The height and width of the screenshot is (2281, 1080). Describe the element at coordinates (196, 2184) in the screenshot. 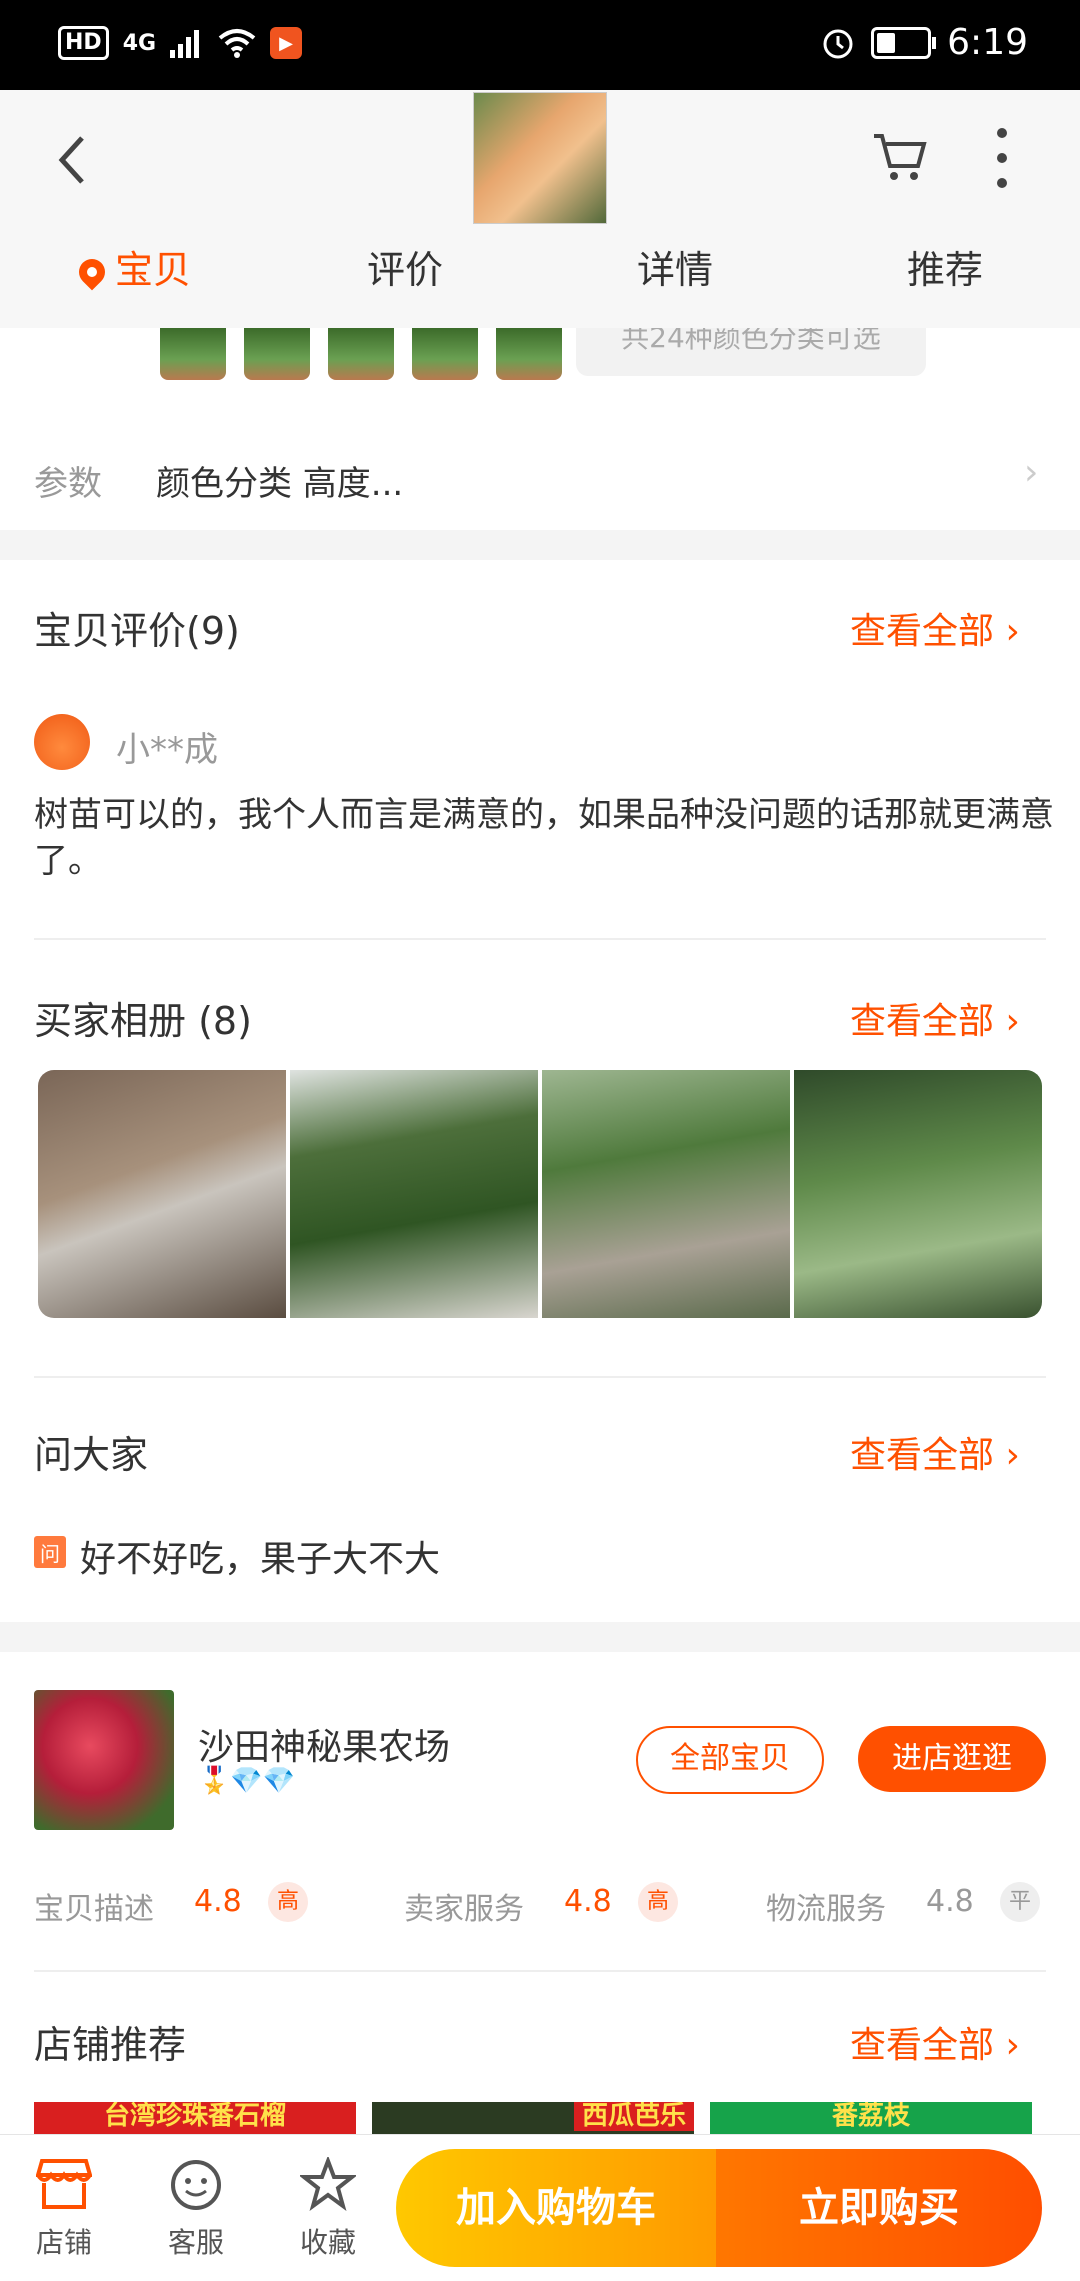

I see `chat-icon` at that location.